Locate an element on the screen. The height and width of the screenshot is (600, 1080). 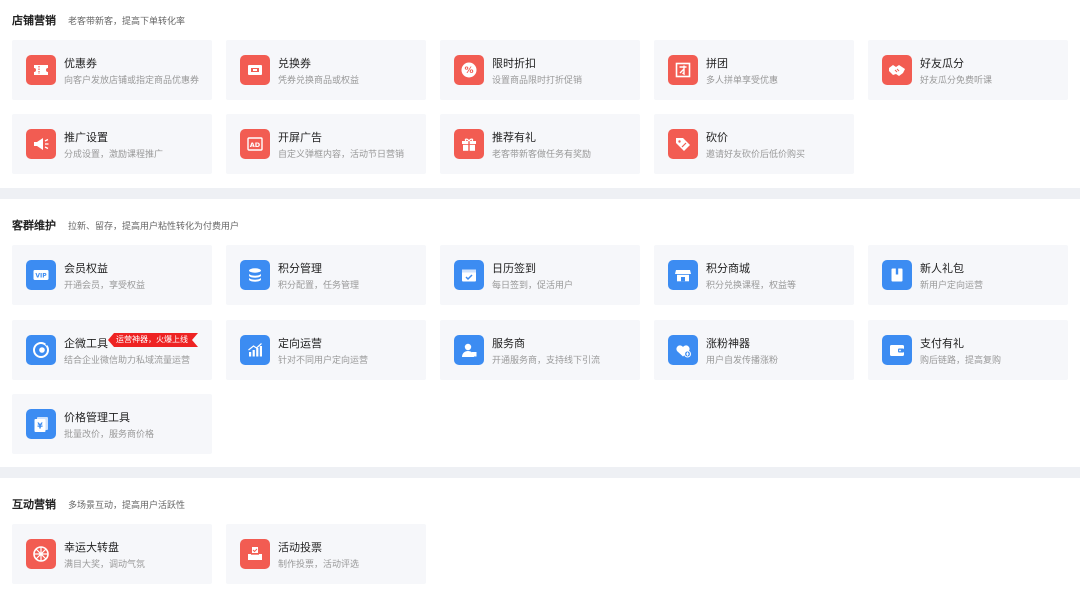
section-header-customer-retention: 客群维护 拉新、留存，提高用户粘性转化为付费用户 is located at coordinates (125, 225).